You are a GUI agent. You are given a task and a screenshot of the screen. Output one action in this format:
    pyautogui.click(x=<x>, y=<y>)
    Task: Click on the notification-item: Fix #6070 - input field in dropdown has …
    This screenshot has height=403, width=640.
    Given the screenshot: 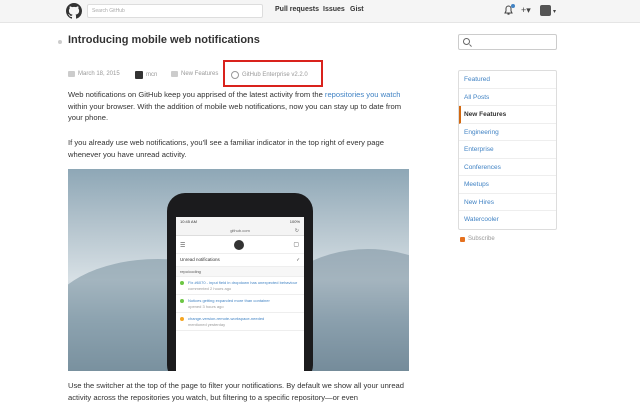 What is the action you would take?
    pyautogui.click(x=240, y=286)
    